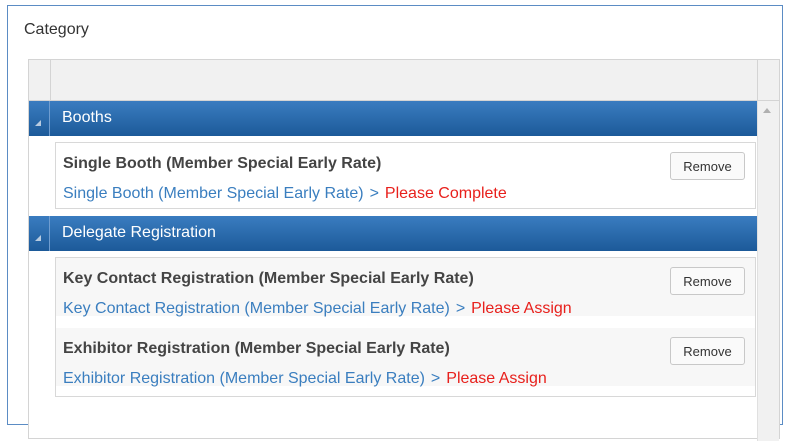 The height and width of the screenshot is (441, 796). Describe the element at coordinates (222, 163) in the screenshot. I see `item-title: Single Booth (Member Special Early Rate)` at that location.